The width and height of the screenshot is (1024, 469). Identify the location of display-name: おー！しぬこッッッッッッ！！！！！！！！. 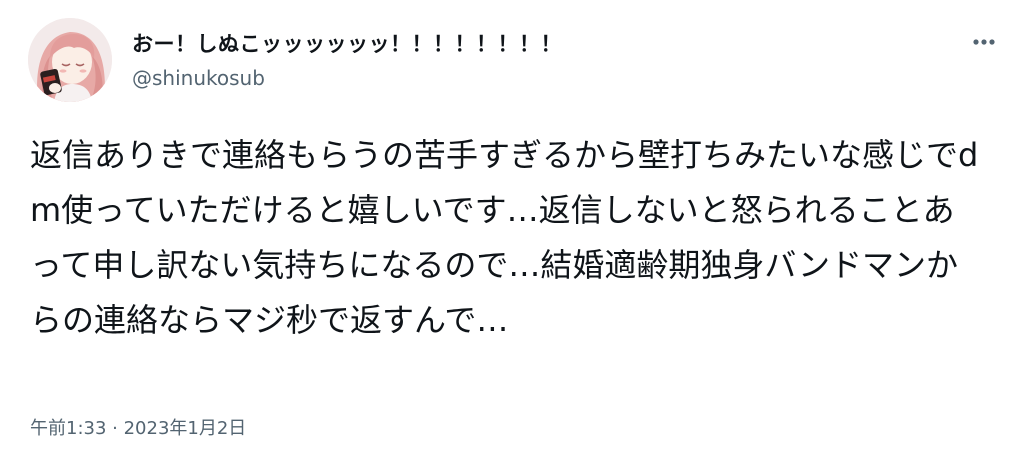
(347, 43).